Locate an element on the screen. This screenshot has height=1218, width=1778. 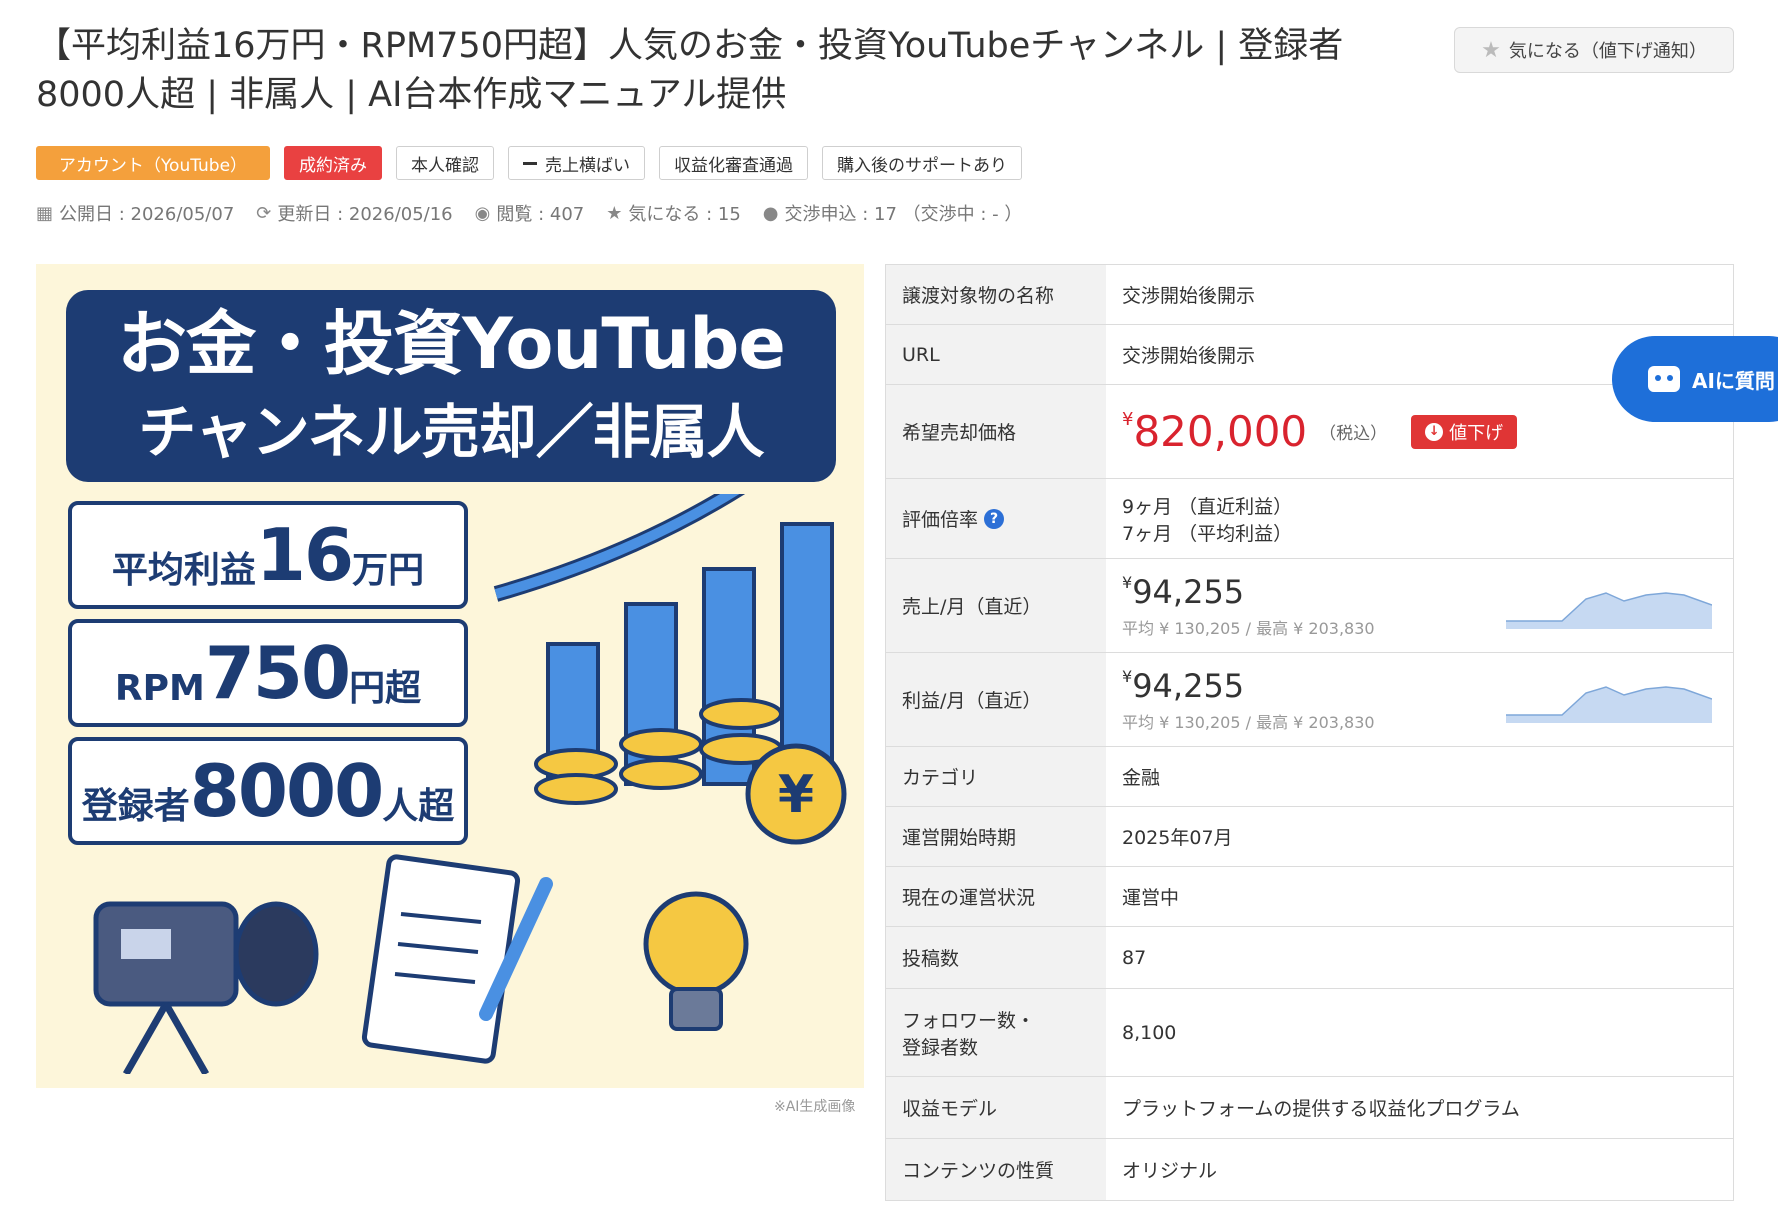
stat-profit-big: 16 is located at coordinates (304, 555).